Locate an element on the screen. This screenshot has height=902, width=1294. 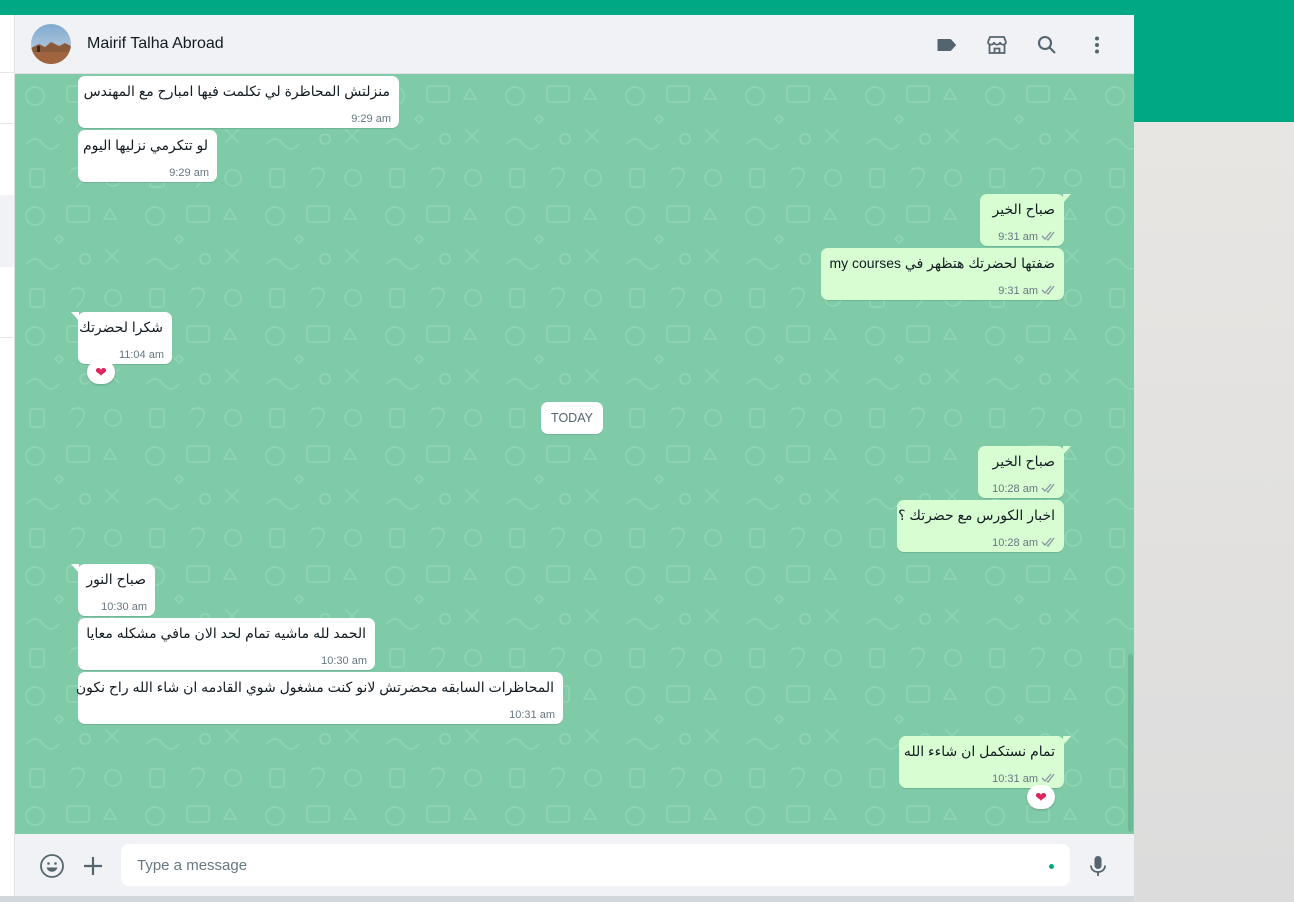
message-text: صباح النور is located at coordinates (116, 579).